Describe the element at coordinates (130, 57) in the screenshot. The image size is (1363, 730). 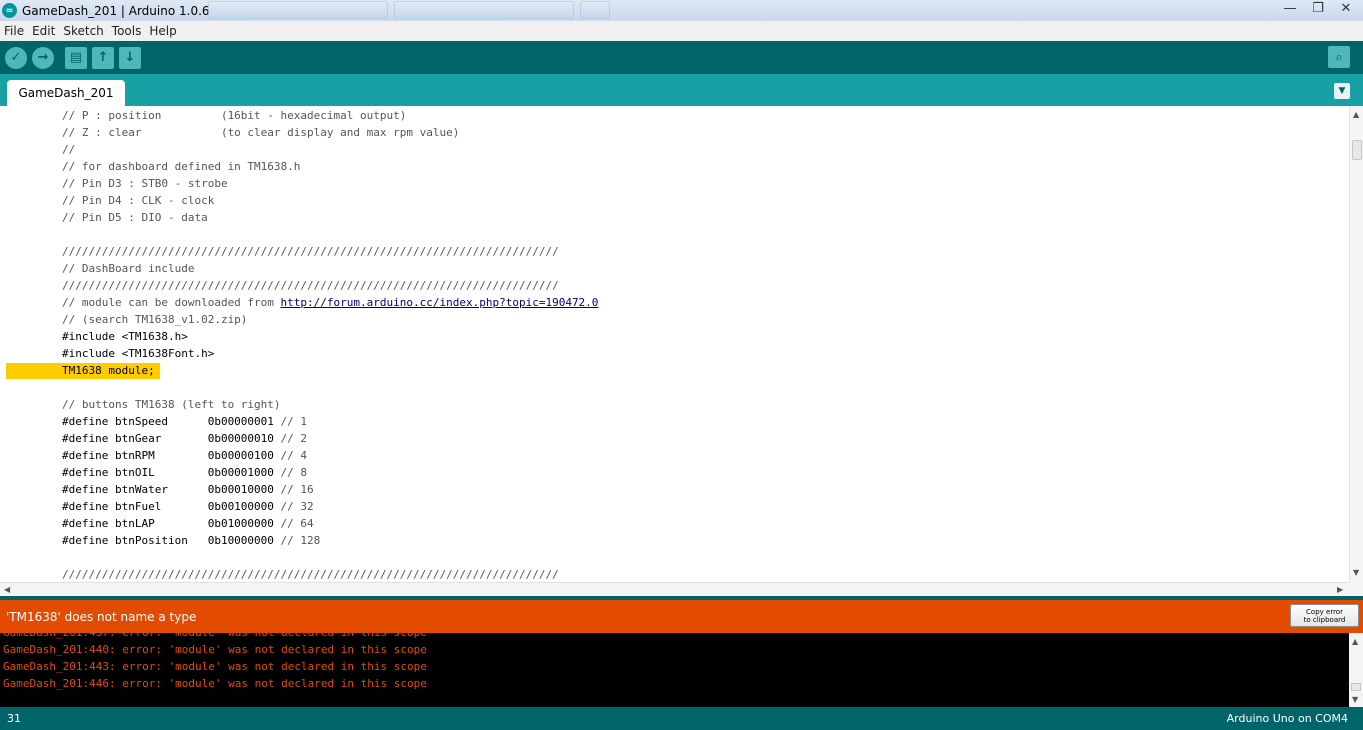
I see `save-button: ↓` at that location.